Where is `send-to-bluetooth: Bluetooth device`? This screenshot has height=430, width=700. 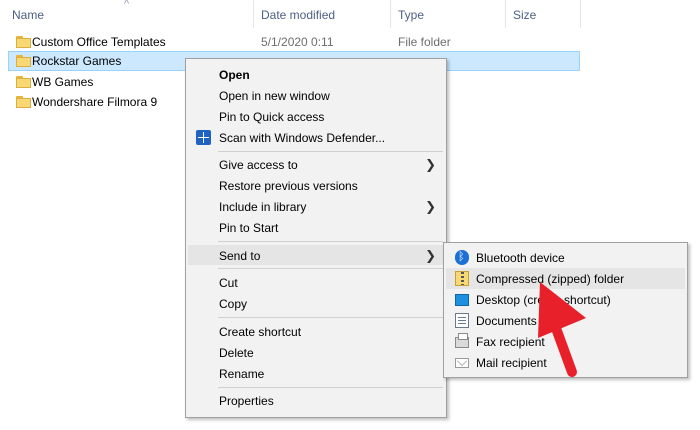 send-to-bluetooth: Bluetooth device is located at coordinates (565, 257).